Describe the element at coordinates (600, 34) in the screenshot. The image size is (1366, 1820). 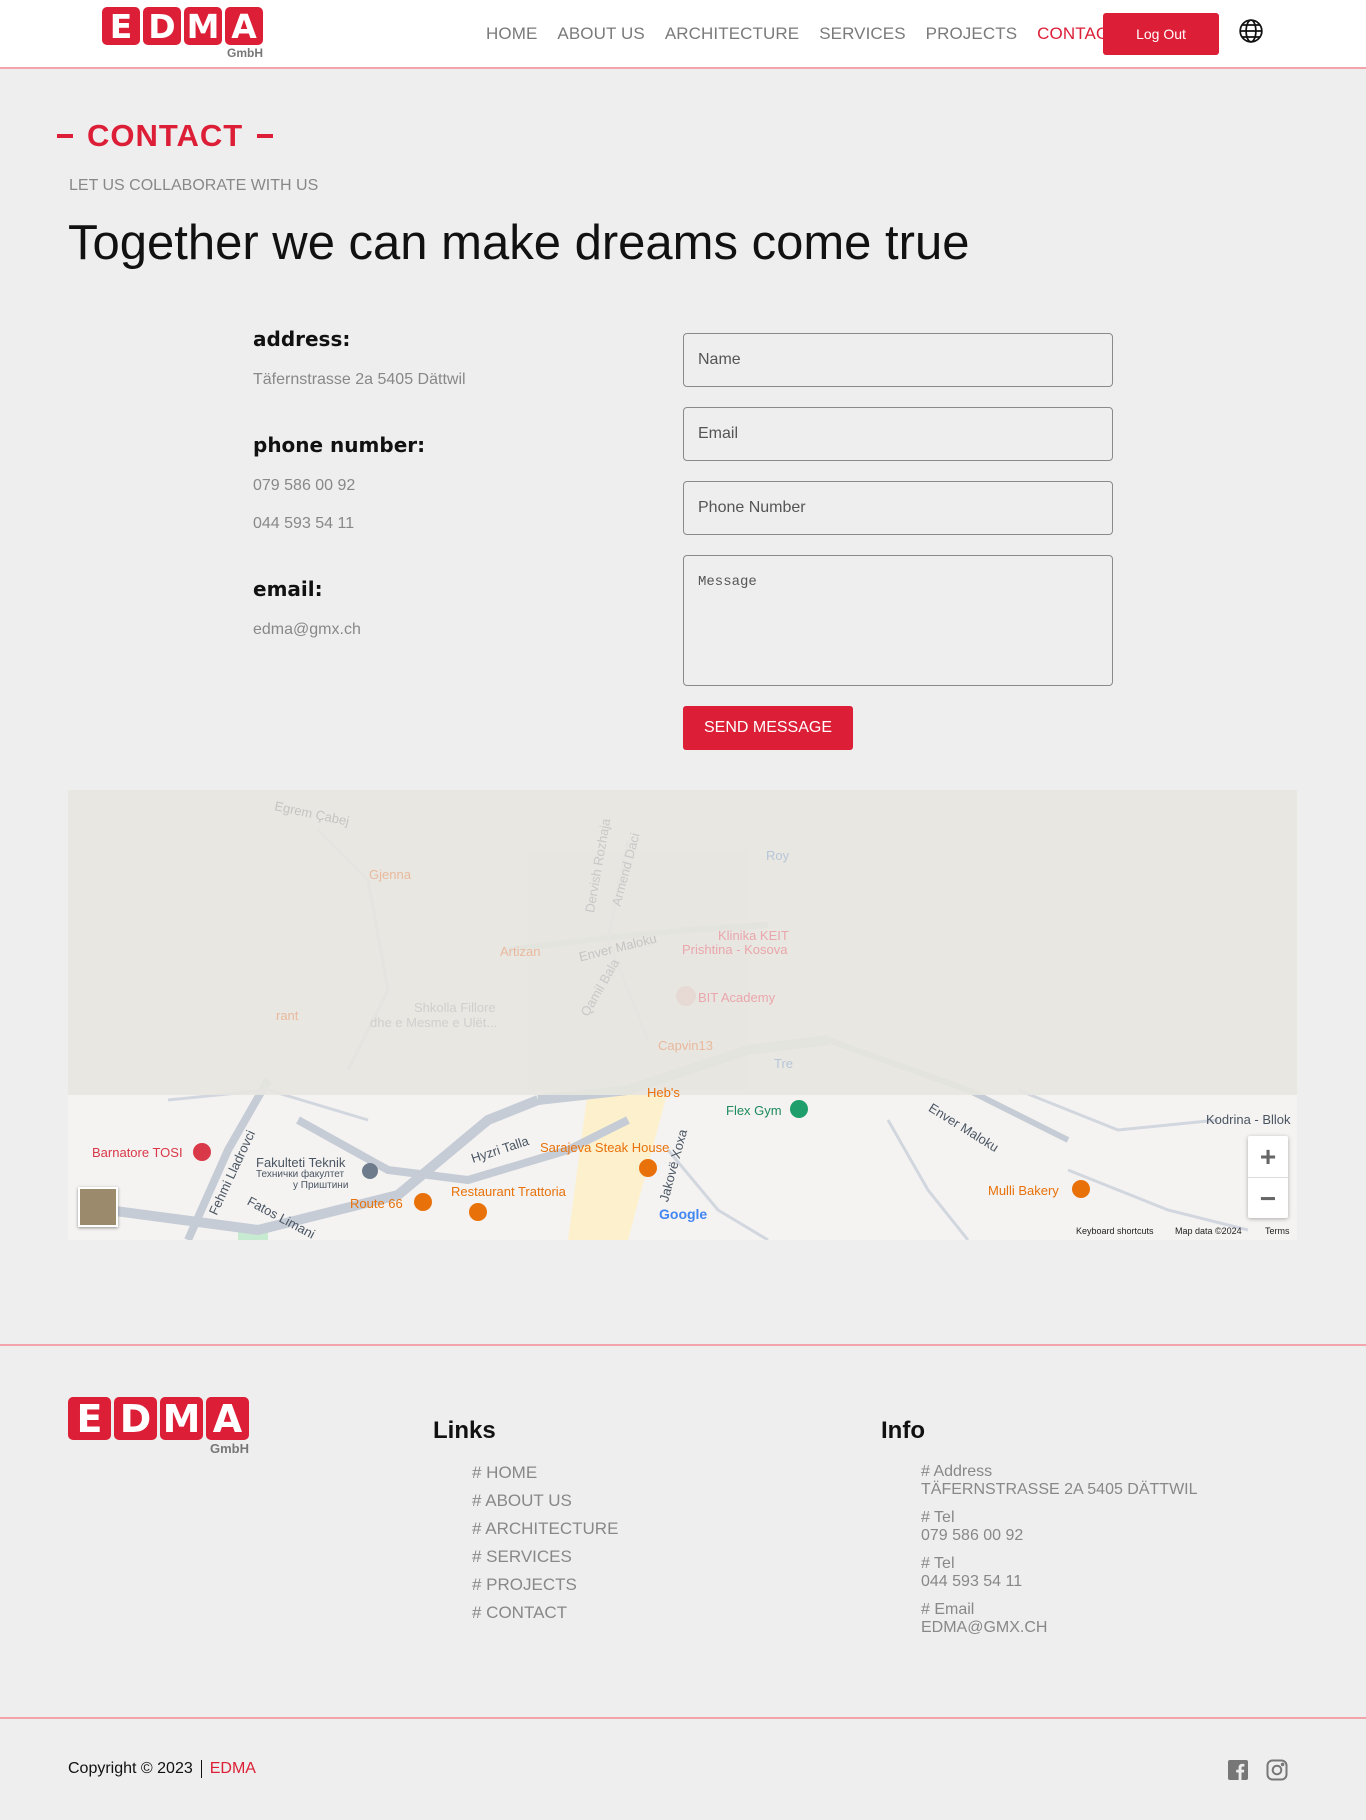
I see `nav-about-us: ABOUT US` at that location.